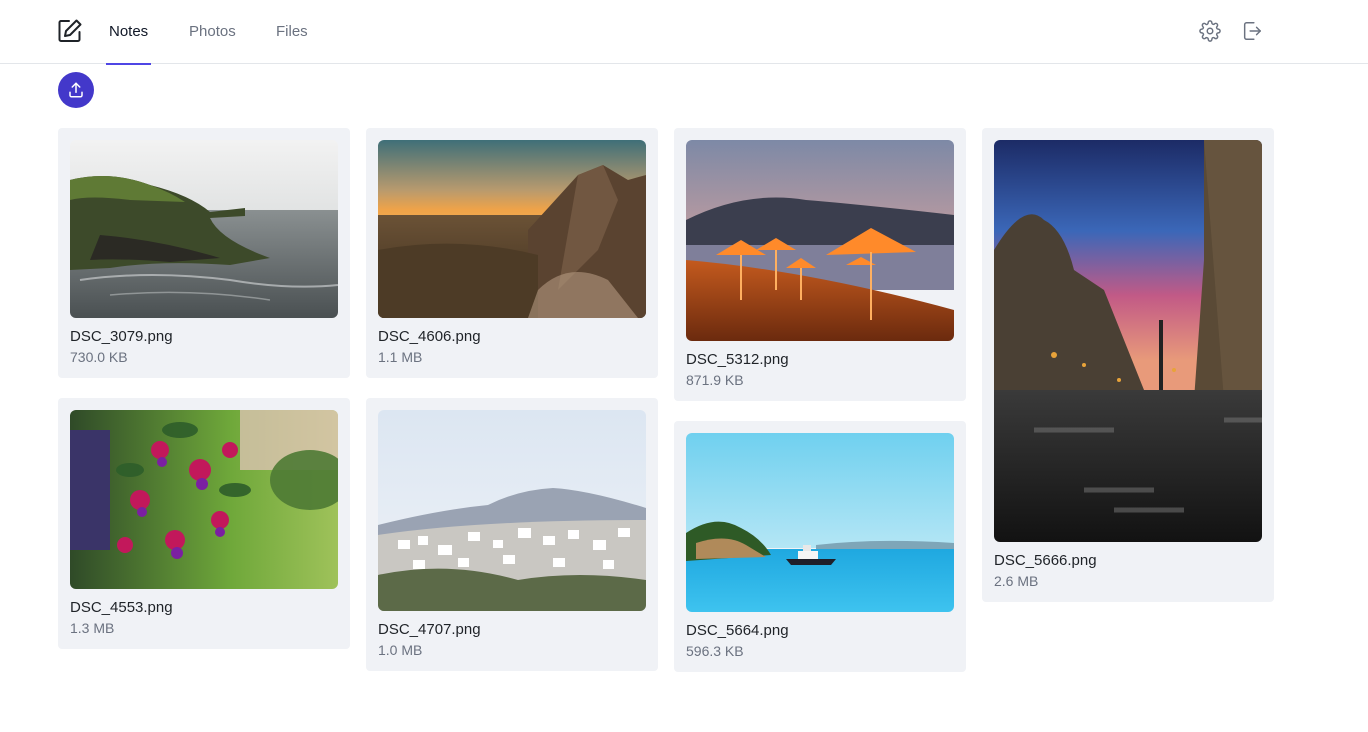 This screenshot has height=732, width=1368. What do you see at coordinates (128, 32) in the screenshot?
I see `tab-notes: Notes` at bounding box center [128, 32].